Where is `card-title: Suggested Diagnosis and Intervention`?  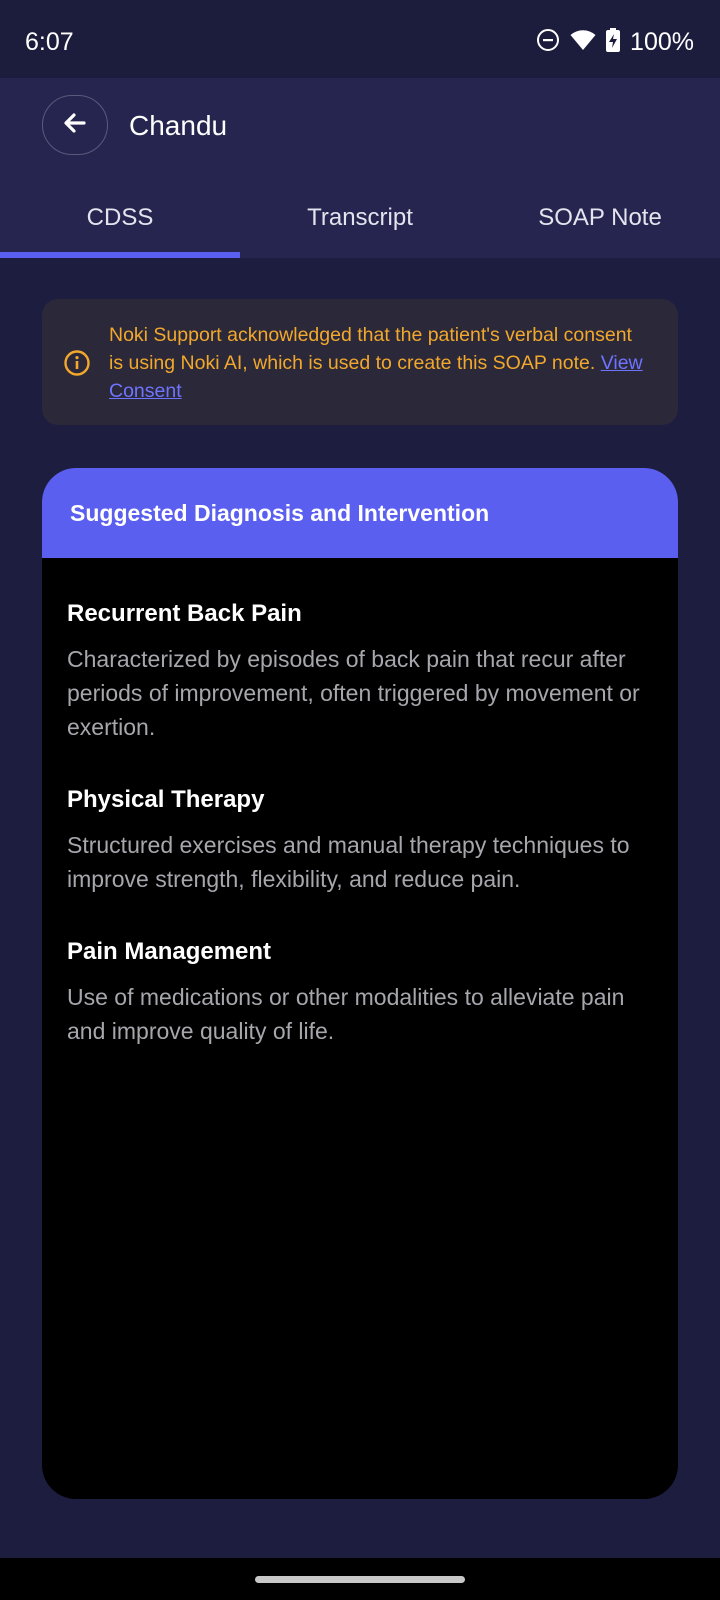
card-title: Suggested Diagnosis and Intervention is located at coordinates (280, 512).